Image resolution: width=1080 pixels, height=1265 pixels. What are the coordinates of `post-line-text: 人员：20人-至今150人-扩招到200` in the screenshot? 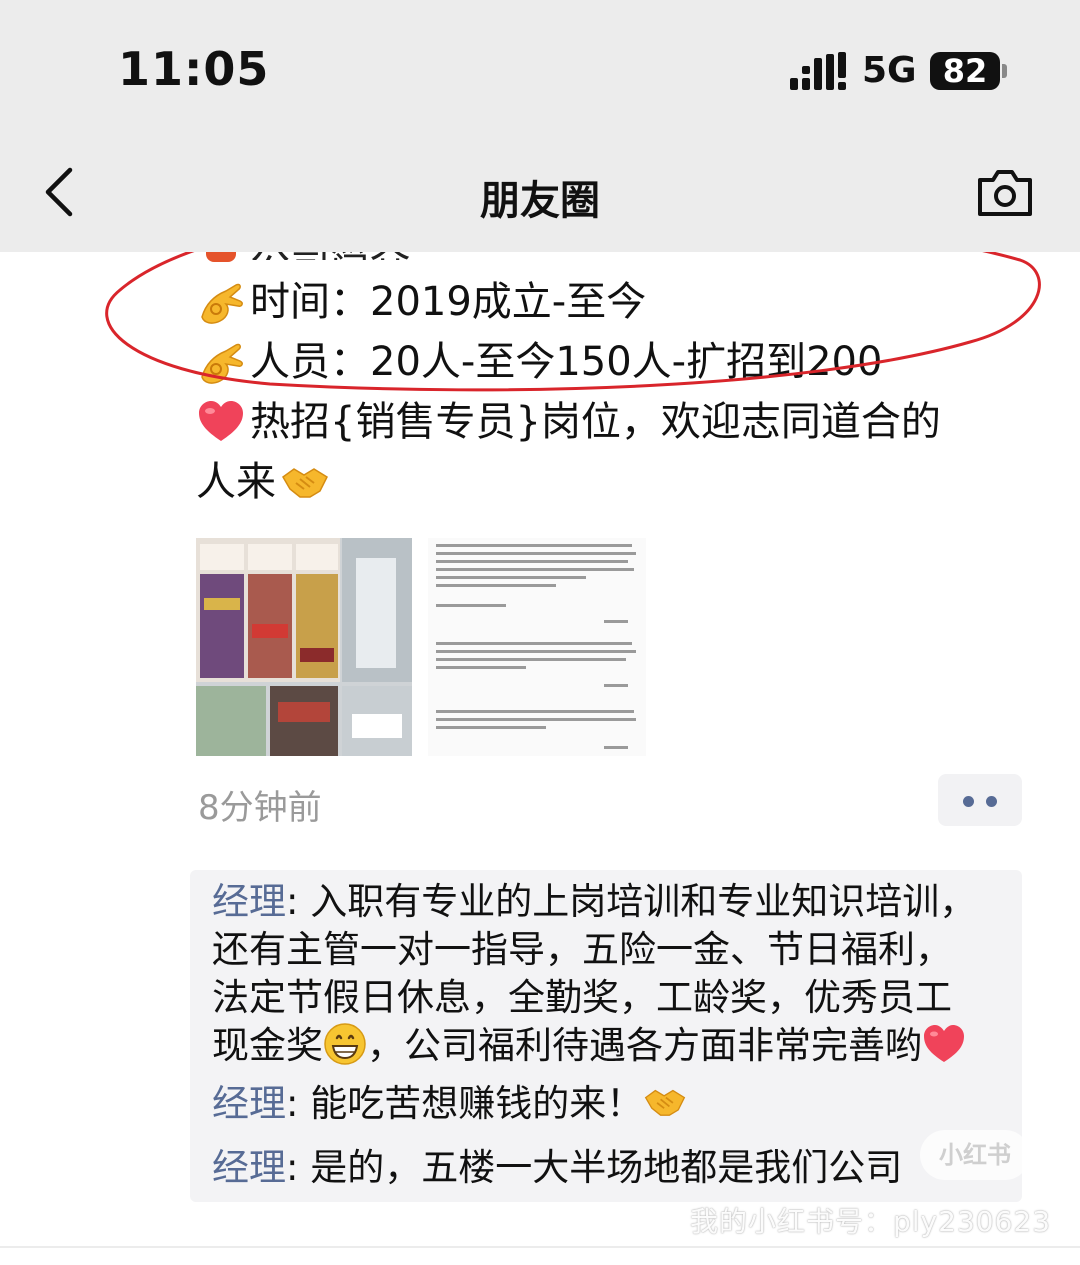 It's located at (566, 362).